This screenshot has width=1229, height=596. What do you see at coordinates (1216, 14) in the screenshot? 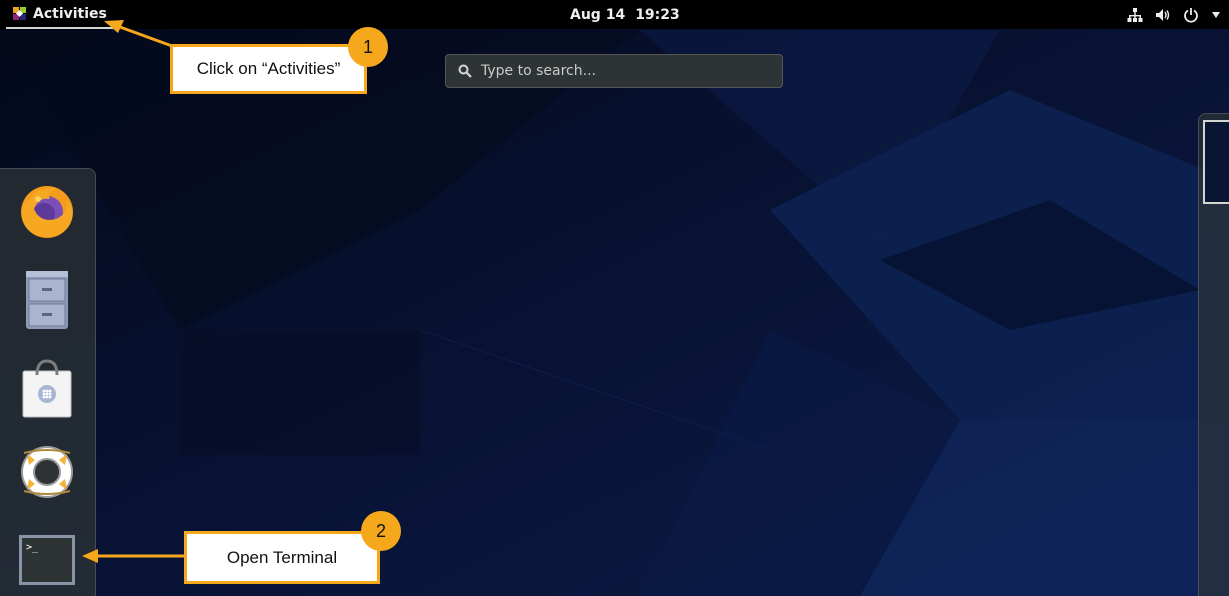
I see `chevron-down-icon` at bounding box center [1216, 14].